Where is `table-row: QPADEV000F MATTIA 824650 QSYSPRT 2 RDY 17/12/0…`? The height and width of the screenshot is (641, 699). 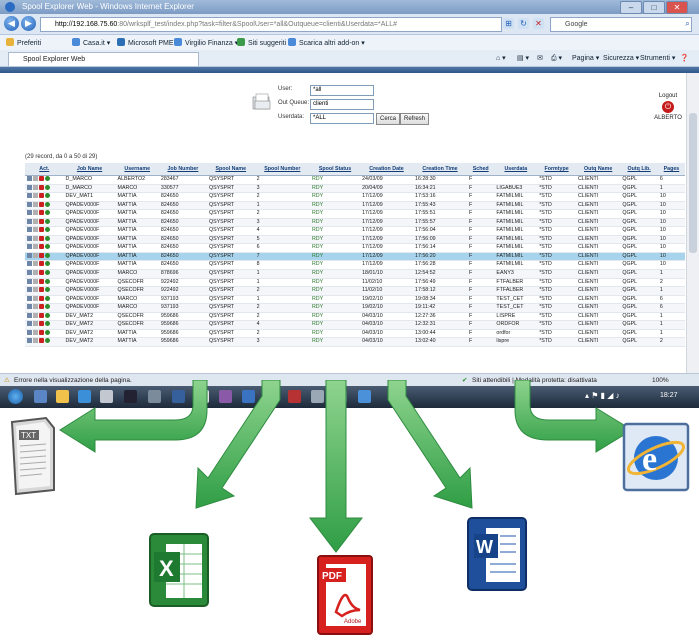 table-row: QPADEV000F MATTIA 824650 QSYSPRT 2 RDY 17/12/0… is located at coordinates (355, 214).